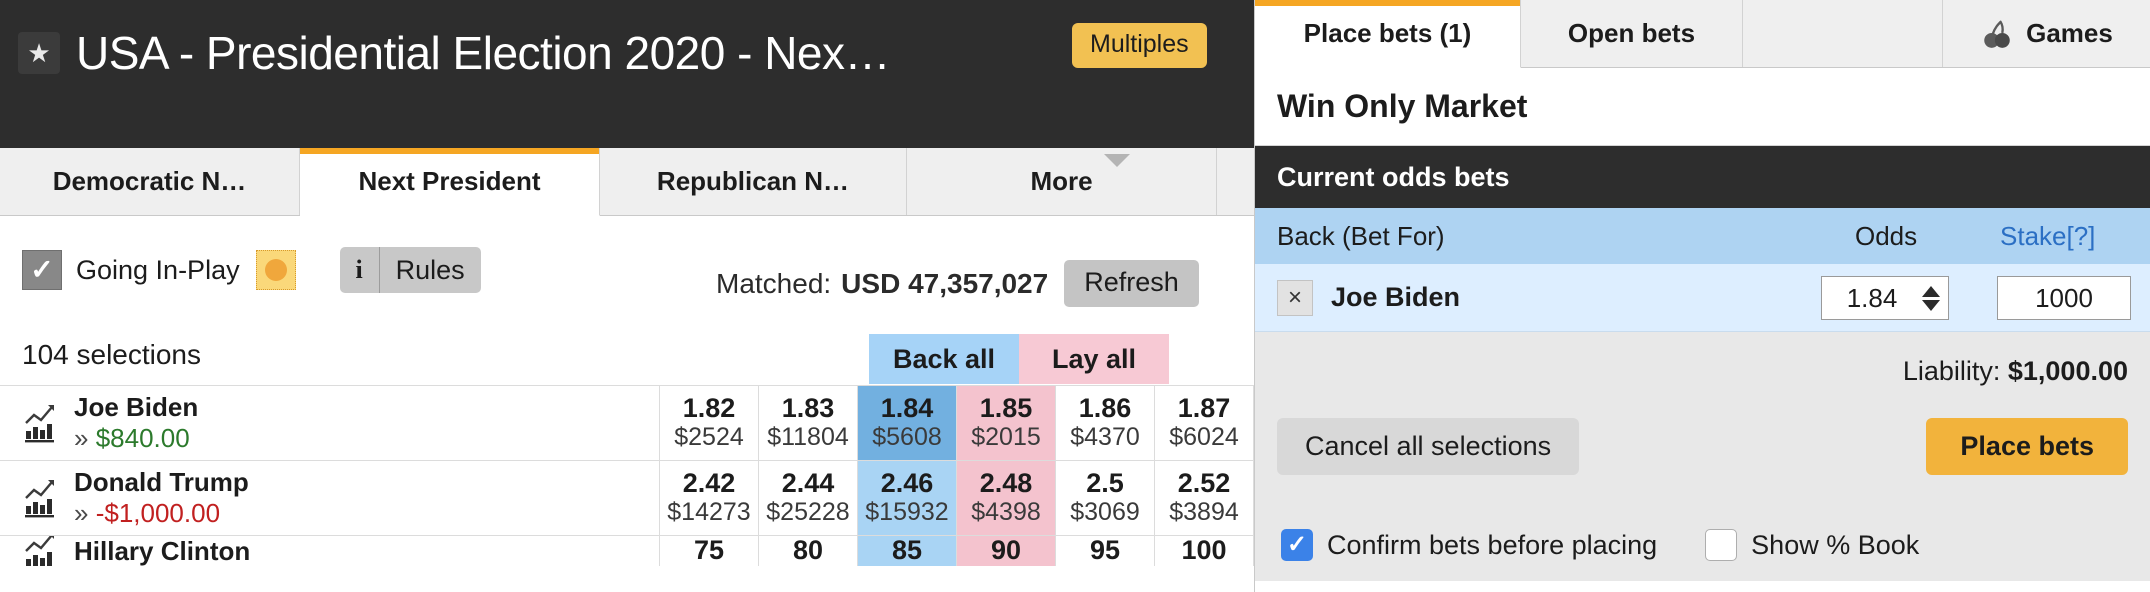 This screenshot has width=2150, height=592. What do you see at coordinates (1297, 545) in the screenshot?
I see `confirm-bets-checkbox: ✓` at bounding box center [1297, 545].